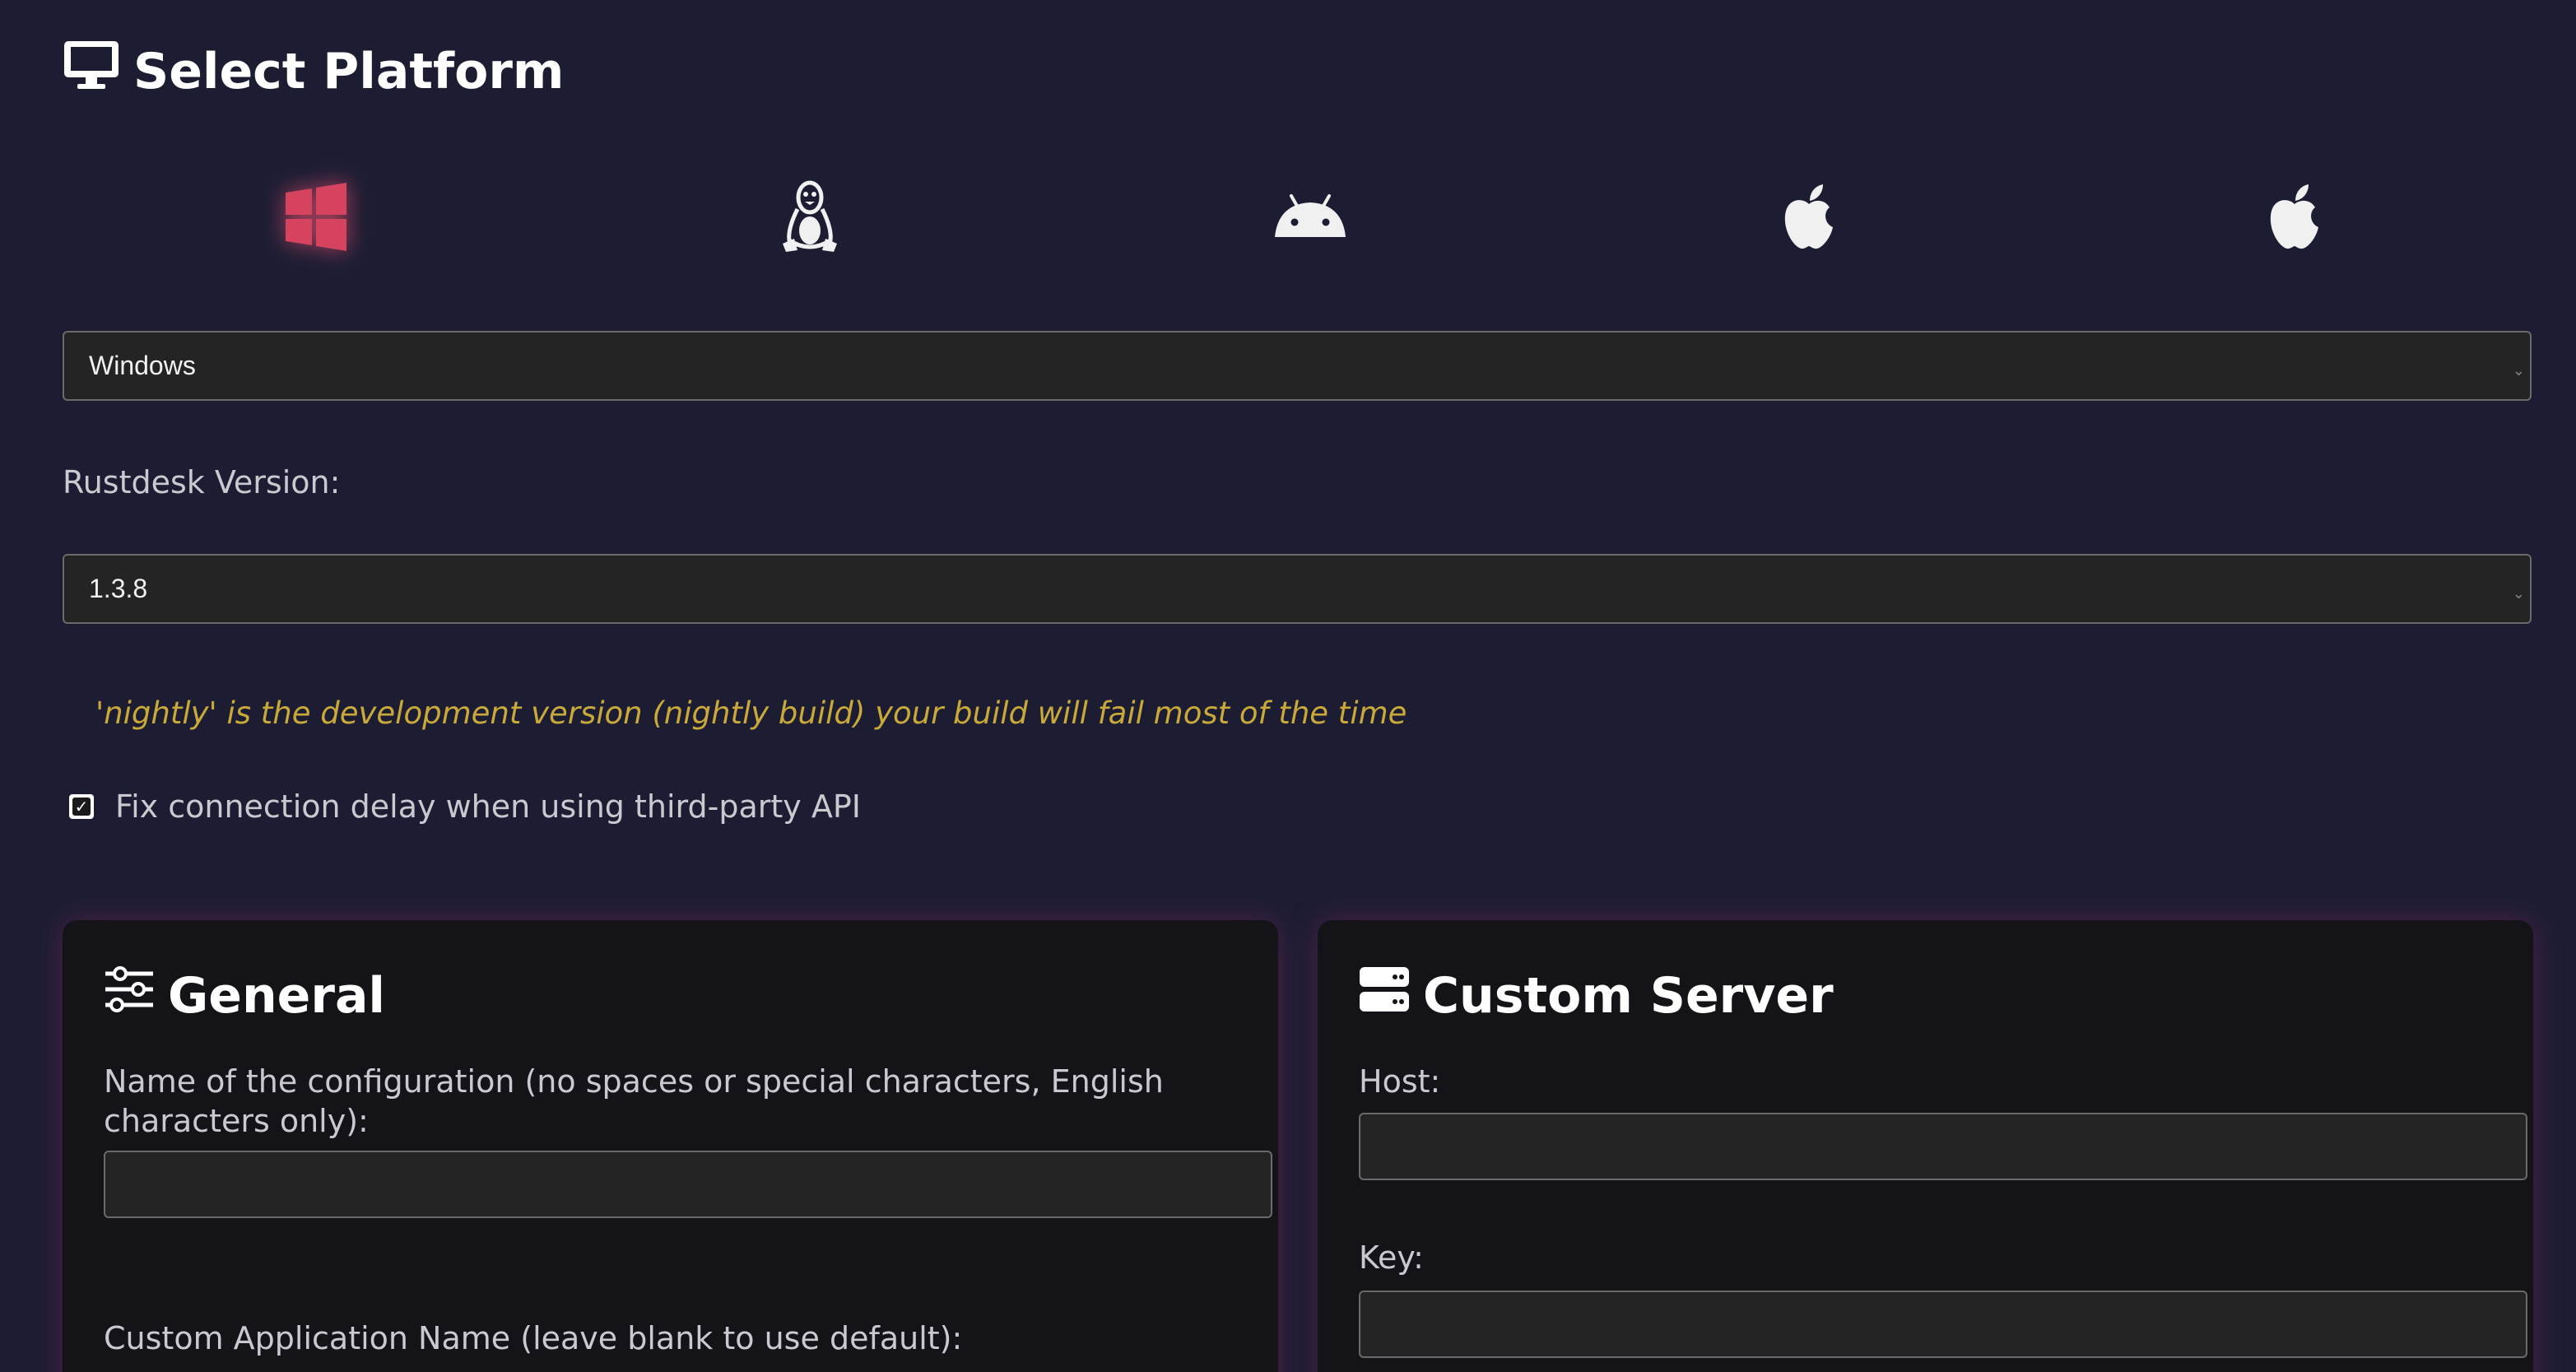 This screenshot has height=1372, width=2576. I want to click on page-title: Select Platform, so click(313, 71).